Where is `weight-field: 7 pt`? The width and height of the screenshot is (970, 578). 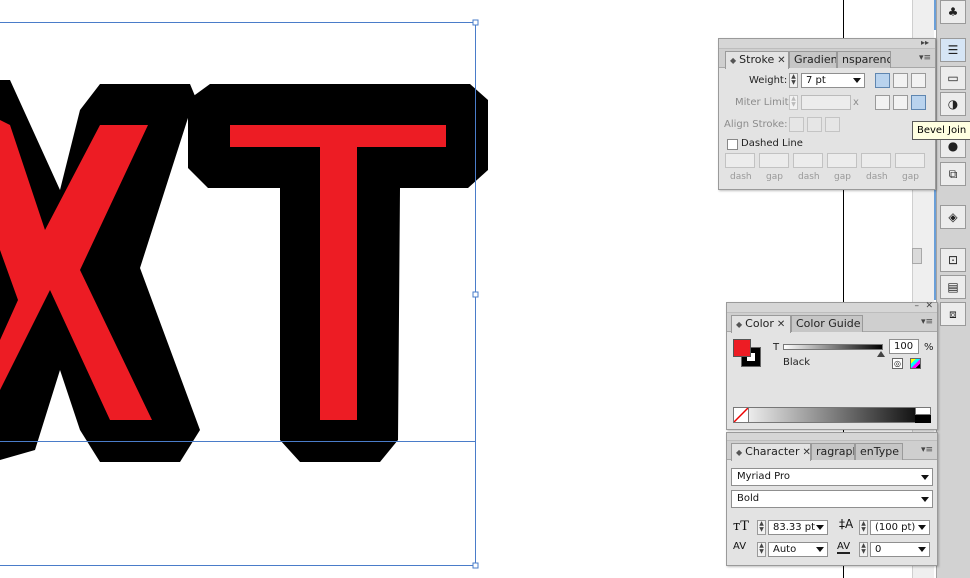
weight-field: 7 pt is located at coordinates (833, 80).